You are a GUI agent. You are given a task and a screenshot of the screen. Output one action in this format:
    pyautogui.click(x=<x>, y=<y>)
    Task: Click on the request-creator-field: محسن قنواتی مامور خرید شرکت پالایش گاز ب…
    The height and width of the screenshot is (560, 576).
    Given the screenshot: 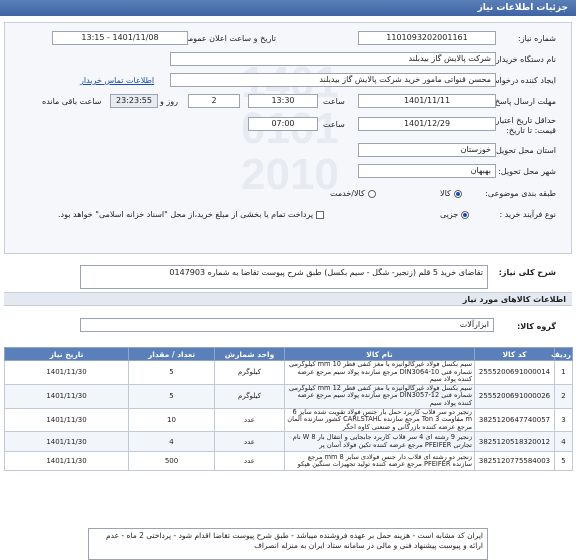 What is the action you would take?
    pyautogui.click(x=333, y=80)
    